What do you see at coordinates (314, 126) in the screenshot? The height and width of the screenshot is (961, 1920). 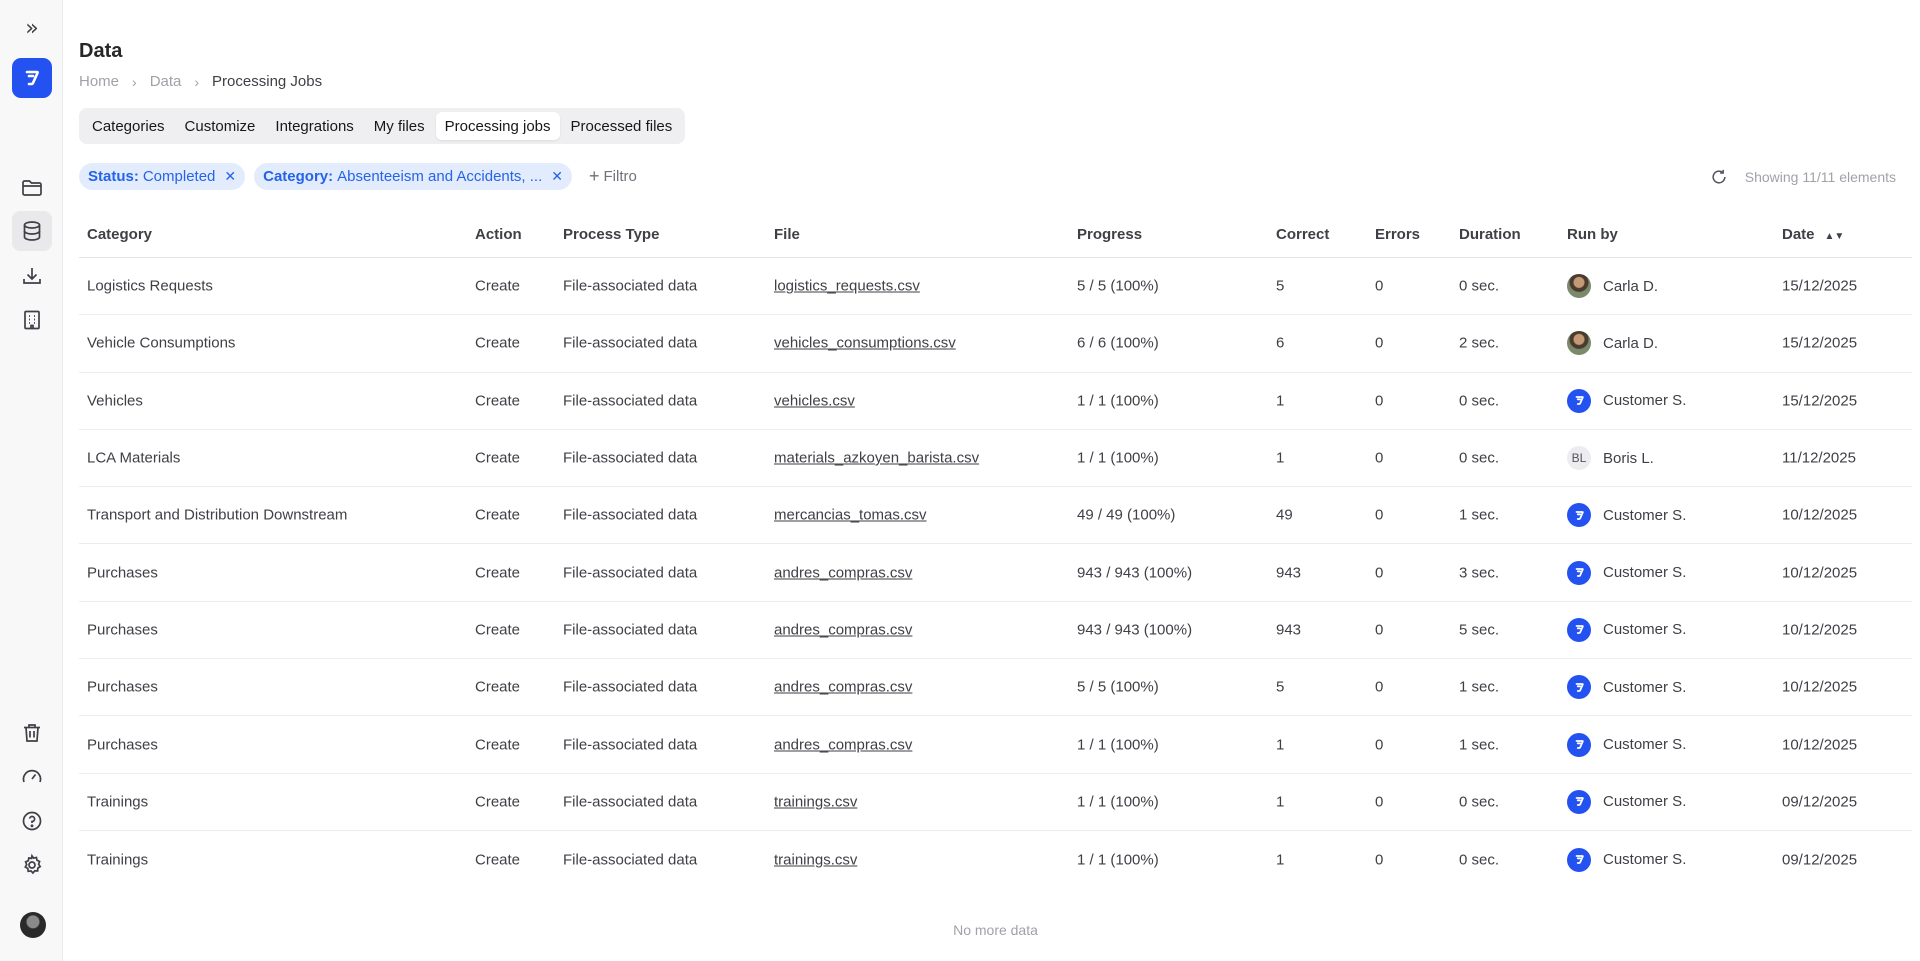 I see `tab-integrations: Integrations` at bounding box center [314, 126].